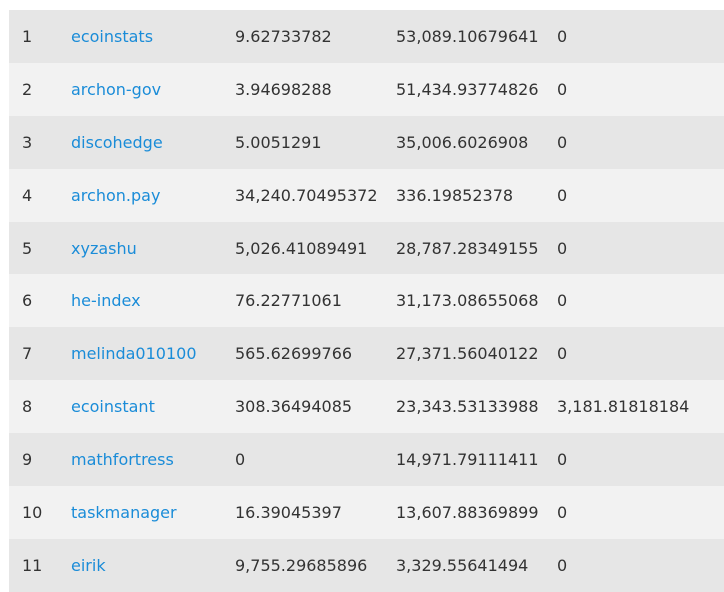 The width and height of the screenshot is (724, 592). Describe the element at coordinates (153, 565) in the screenshot. I see `account-cell: eirik` at that location.